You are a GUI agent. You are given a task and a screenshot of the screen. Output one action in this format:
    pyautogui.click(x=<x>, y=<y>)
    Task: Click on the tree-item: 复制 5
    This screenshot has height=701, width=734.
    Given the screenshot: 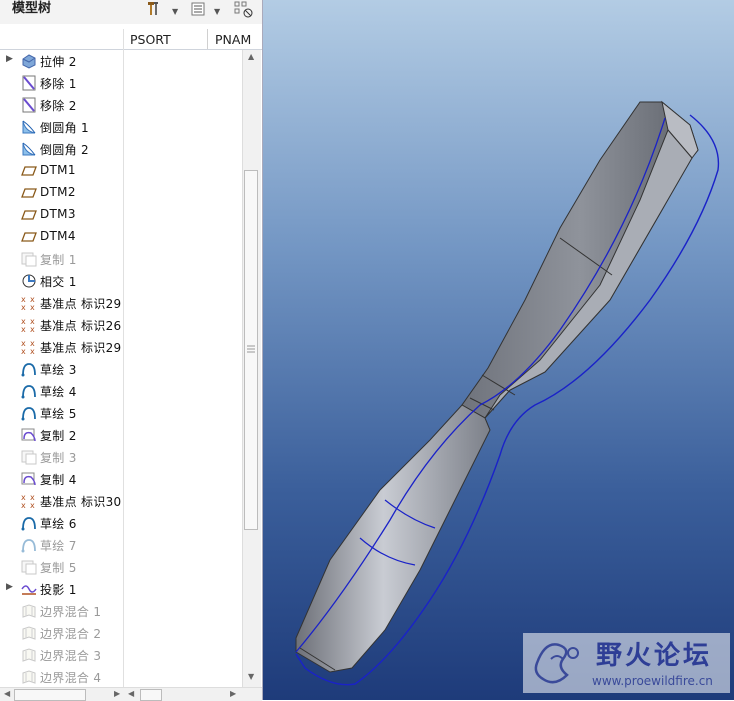 What is the action you would take?
    pyautogui.click(x=62, y=567)
    